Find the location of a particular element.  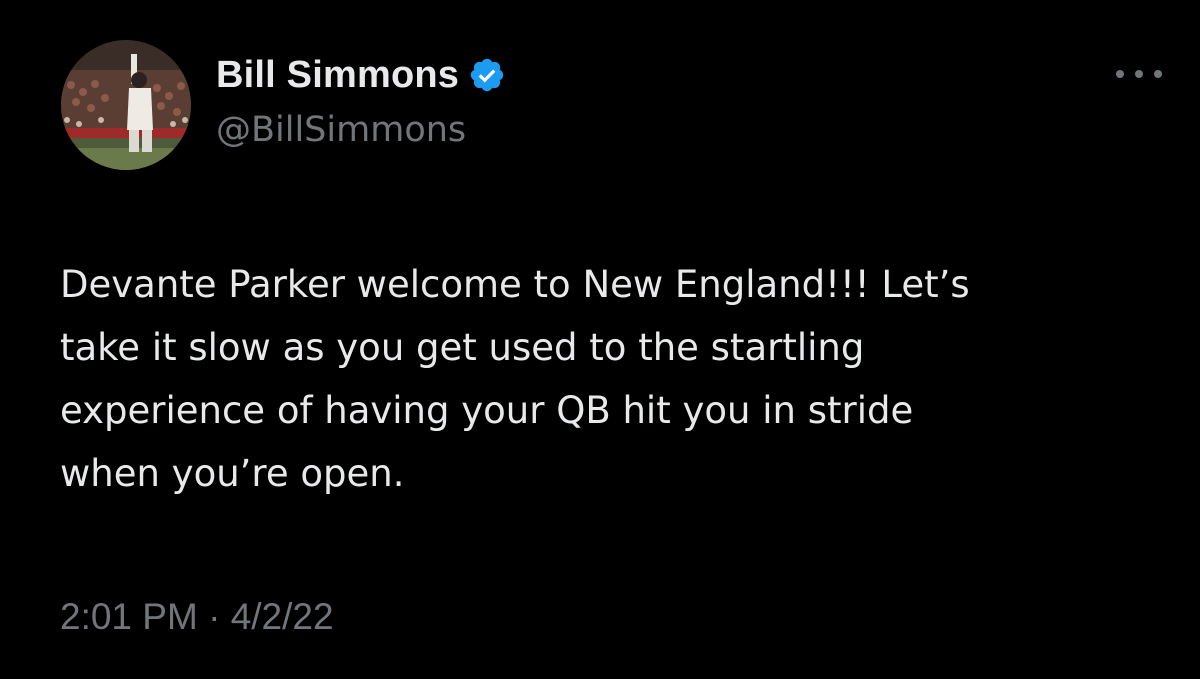

baseball-player-avatar-icon is located at coordinates (126, 105).